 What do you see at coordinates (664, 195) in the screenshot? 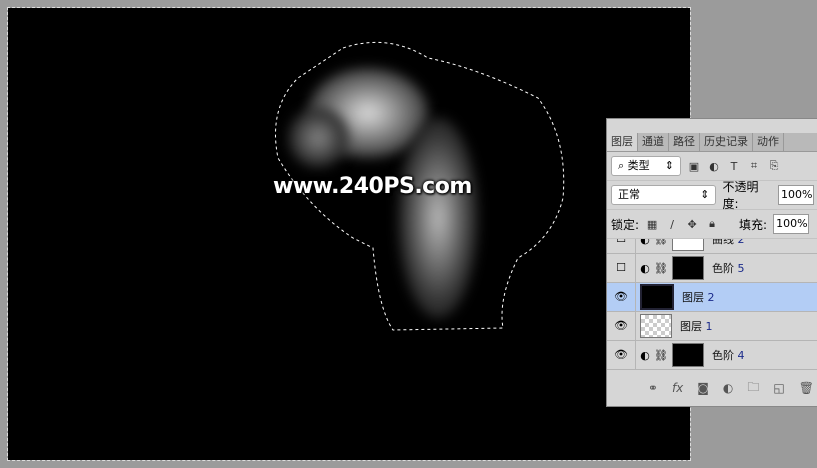
I see `blend-mode-select: 正常 ⇕` at bounding box center [664, 195].